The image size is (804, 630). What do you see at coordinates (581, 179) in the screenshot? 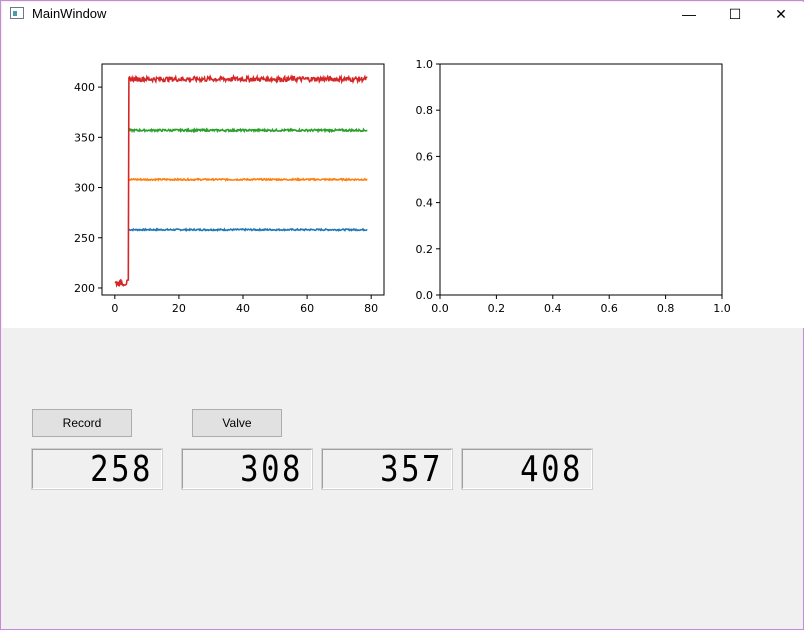
I see `right-axes-frame` at bounding box center [581, 179].